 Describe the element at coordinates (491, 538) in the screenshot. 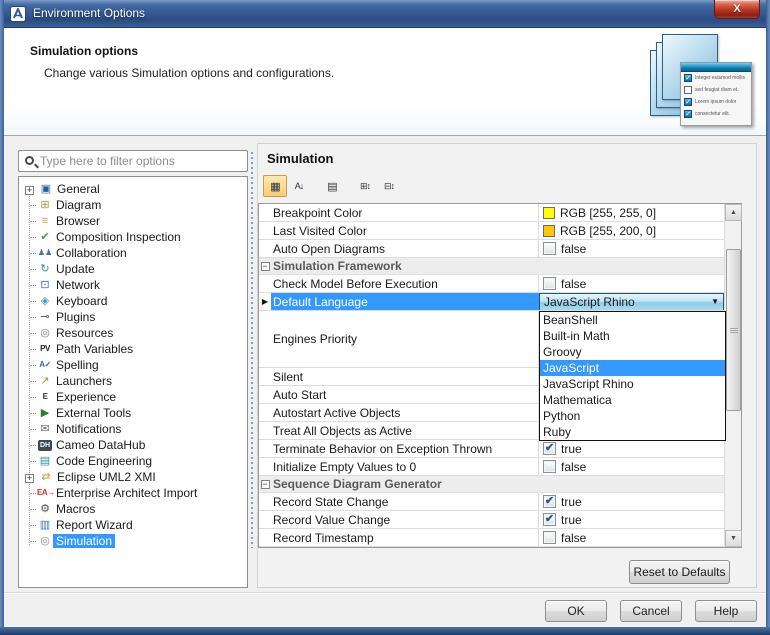

I see `property-row-record-timestamp: Record Timestamp false` at that location.